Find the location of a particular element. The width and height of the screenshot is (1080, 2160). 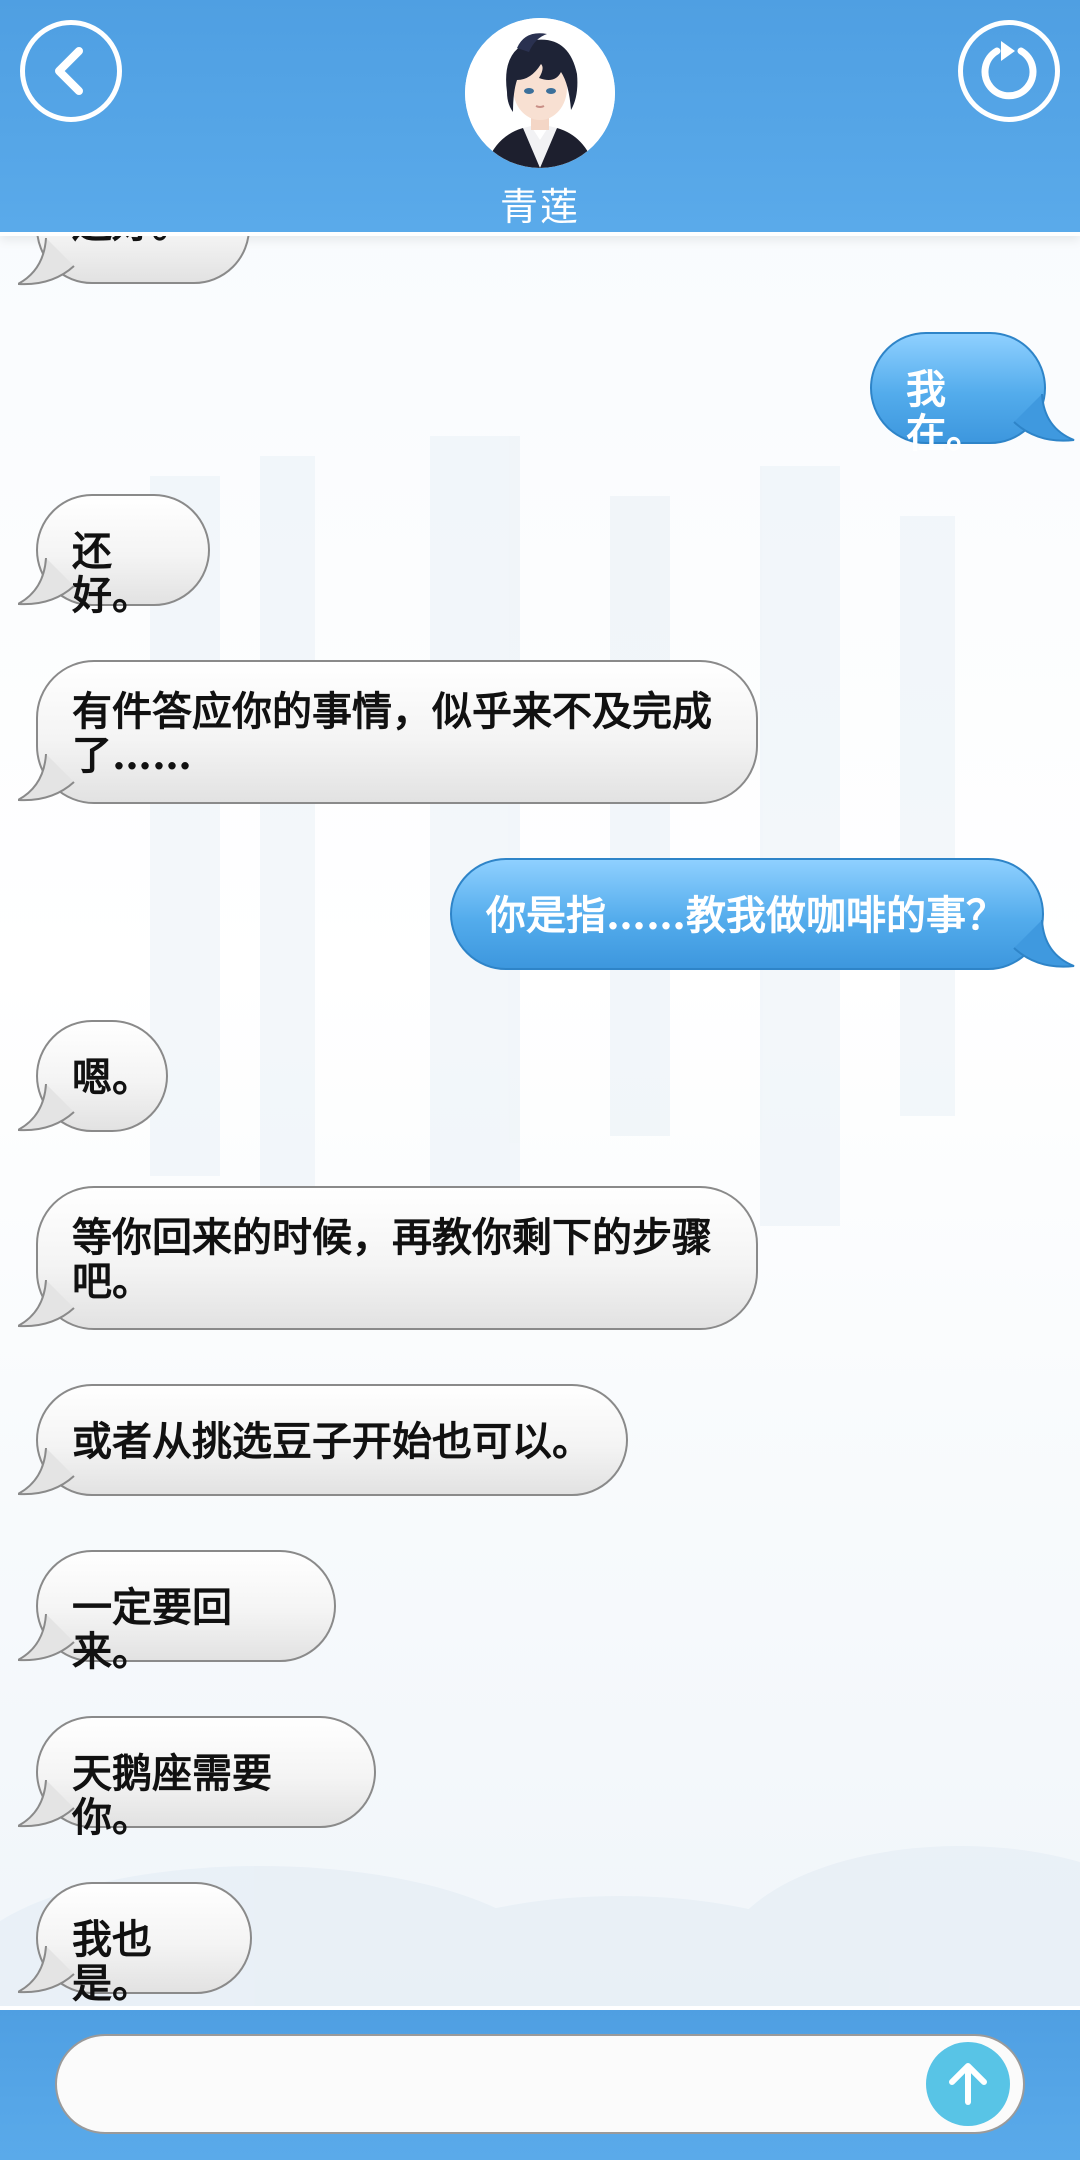

chat-header: 青莲 is located at coordinates (540, 116).